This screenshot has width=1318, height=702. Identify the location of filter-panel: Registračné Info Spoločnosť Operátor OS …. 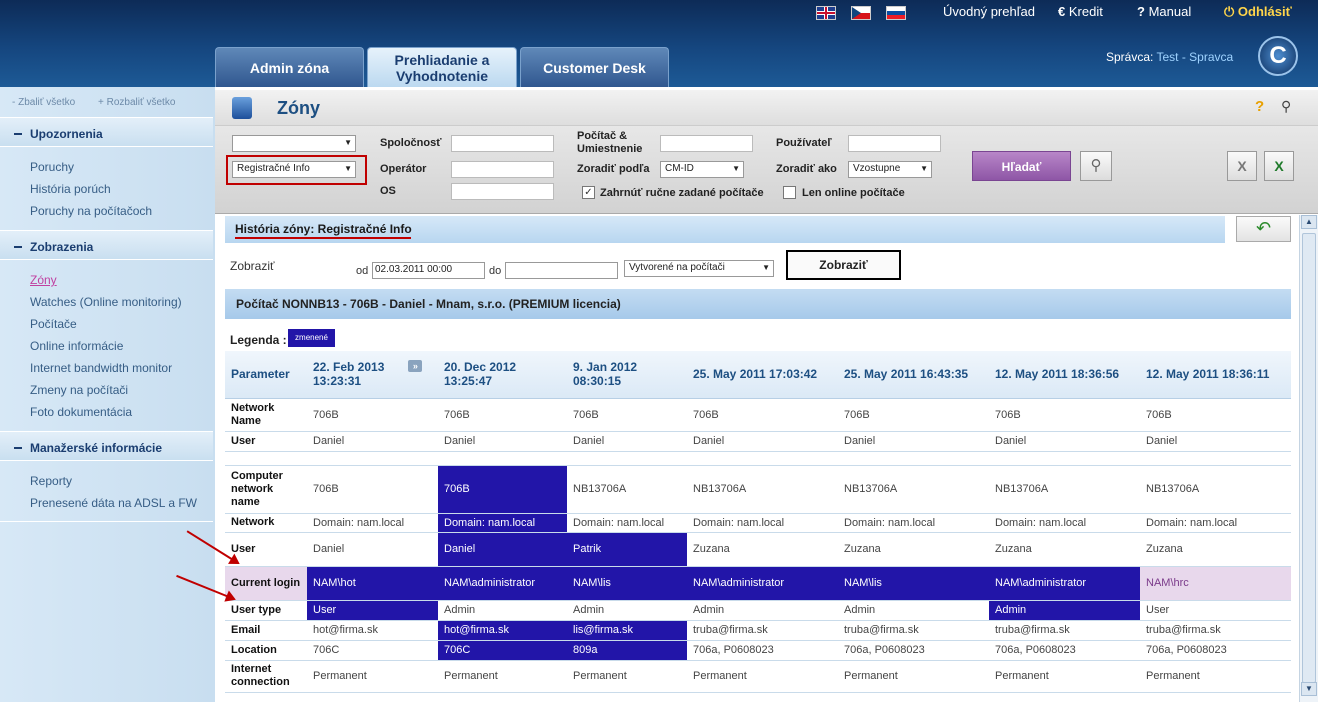
(766, 170).